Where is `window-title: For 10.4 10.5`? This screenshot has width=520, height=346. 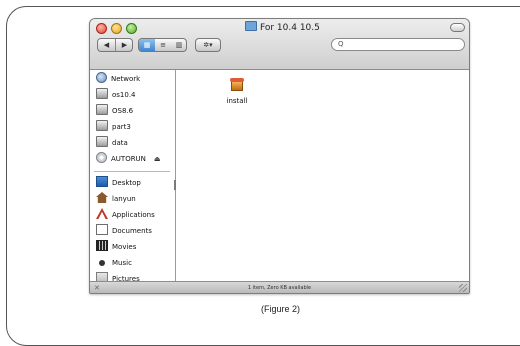 window-title: For 10.4 10.5 is located at coordinates (282, 27).